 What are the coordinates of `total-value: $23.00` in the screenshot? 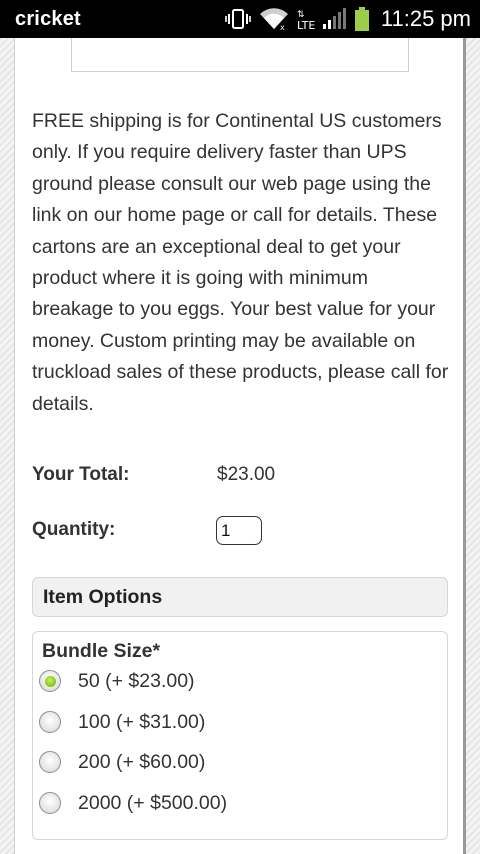 It's located at (246, 474).